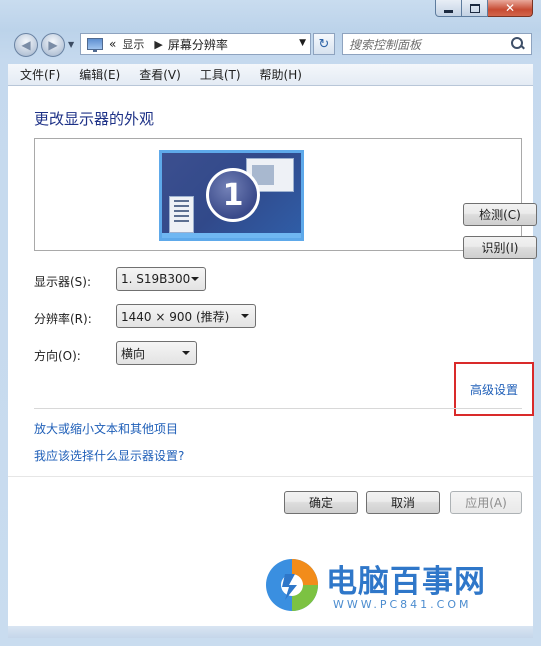  I want to click on minimize-button, so click(448, 8).